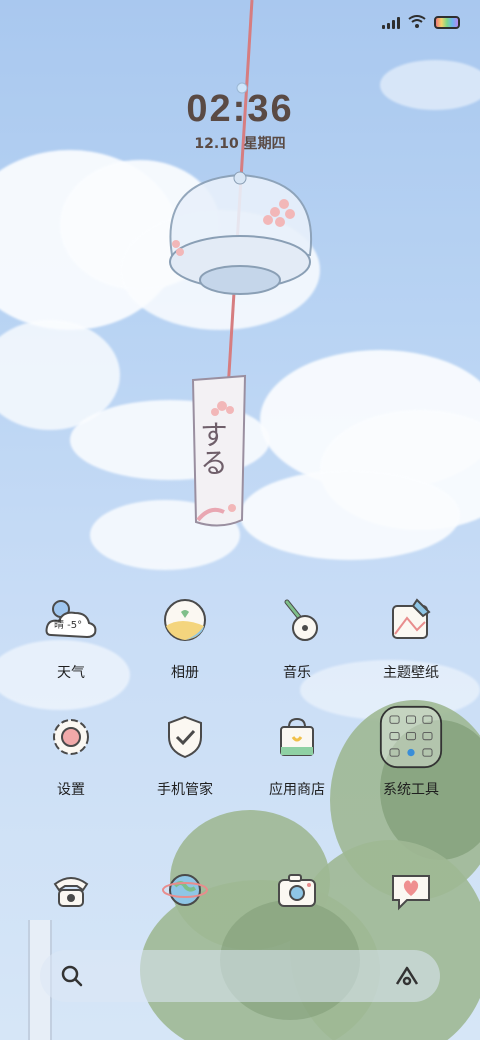 This screenshot has height=1040, width=480. Describe the element at coordinates (407, 976) in the screenshot. I see `assistant-icon` at that location.